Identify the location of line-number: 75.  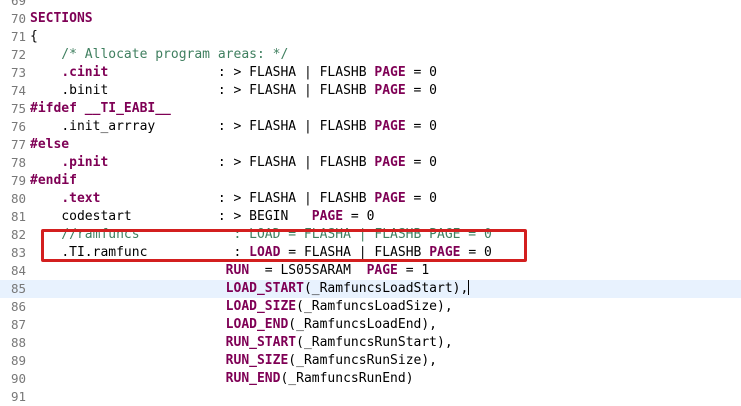
(18, 108).